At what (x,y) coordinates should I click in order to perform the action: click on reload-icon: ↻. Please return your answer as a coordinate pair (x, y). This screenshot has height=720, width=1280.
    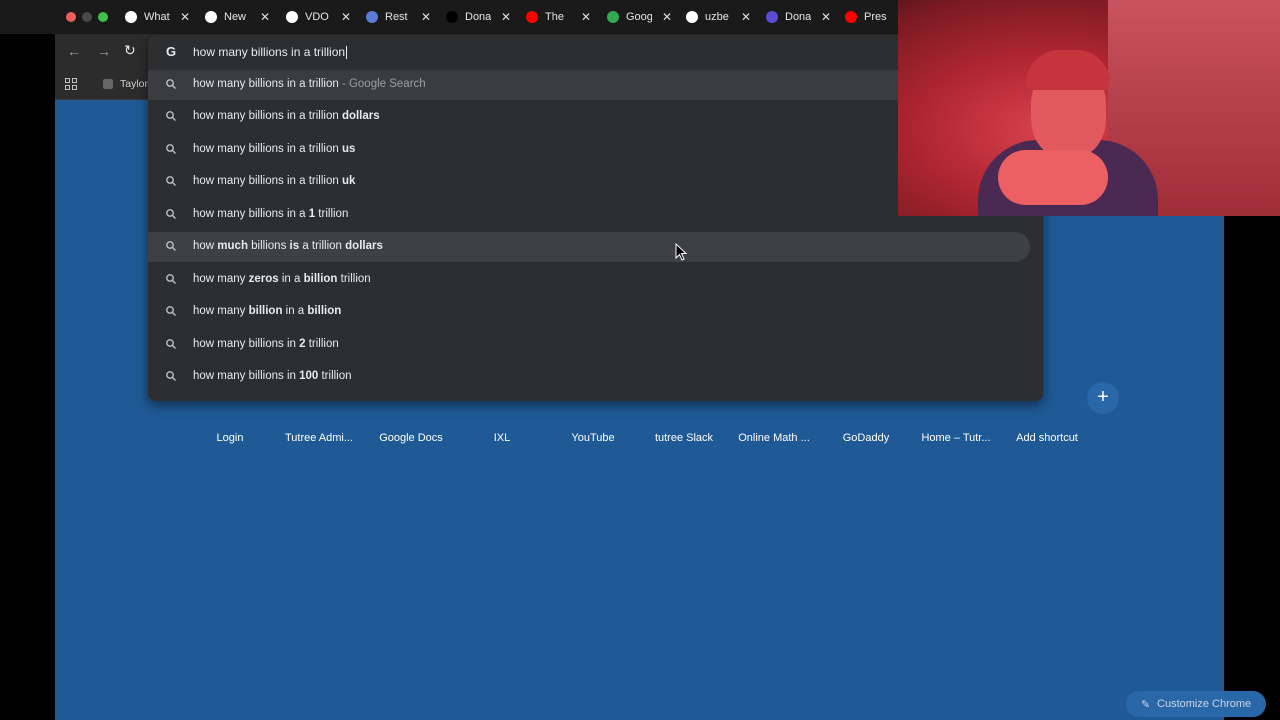
    Looking at the image, I should click on (130, 50).